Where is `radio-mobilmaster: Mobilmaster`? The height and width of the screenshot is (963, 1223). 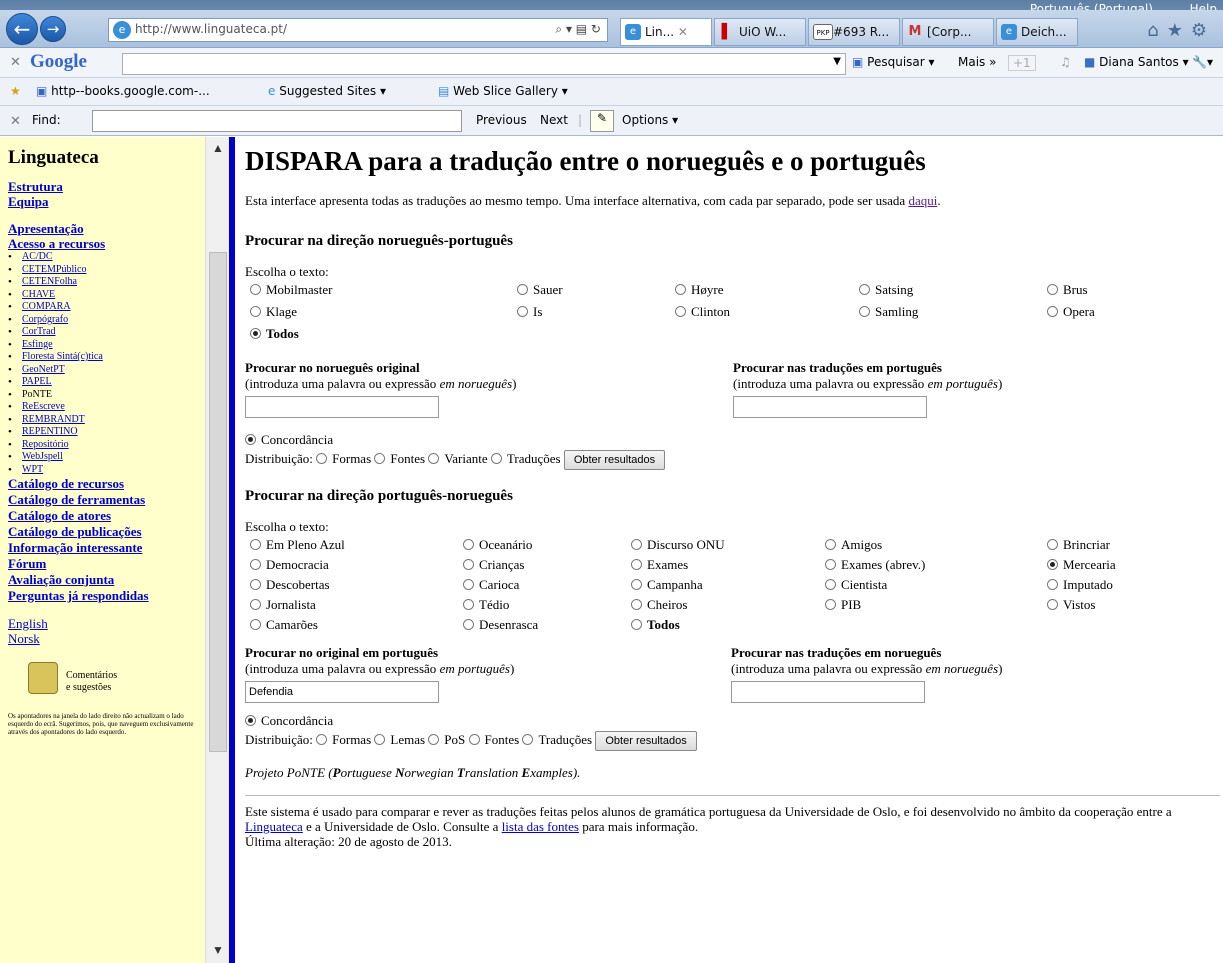 radio-mobilmaster: Mobilmaster is located at coordinates (291, 290).